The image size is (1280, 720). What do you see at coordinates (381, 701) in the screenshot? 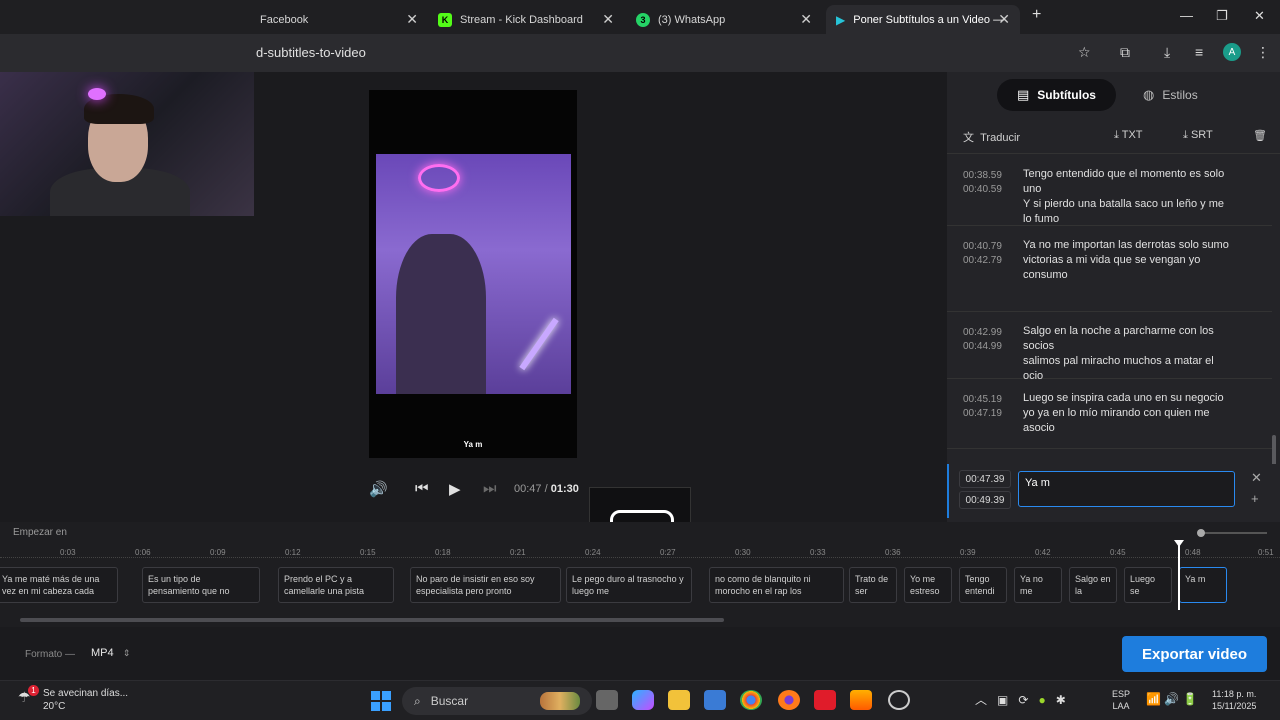
I see `windows-start-icon` at bounding box center [381, 701].